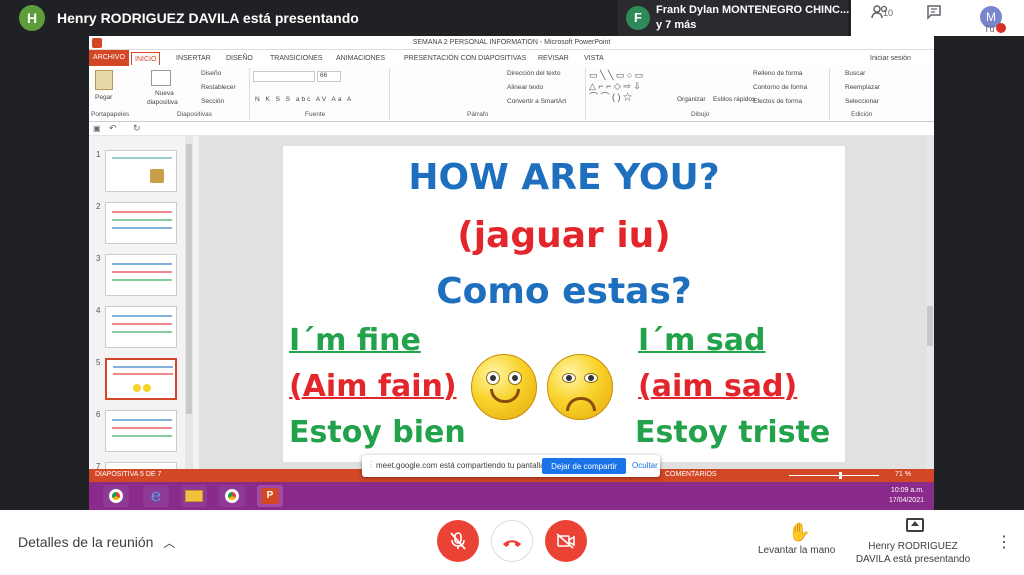 The width and height of the screenshot is (1024, 575). Describe the element at coordinates (553, 58) in the screenshot. I see `tab-revisar: REVISAR` at that location.